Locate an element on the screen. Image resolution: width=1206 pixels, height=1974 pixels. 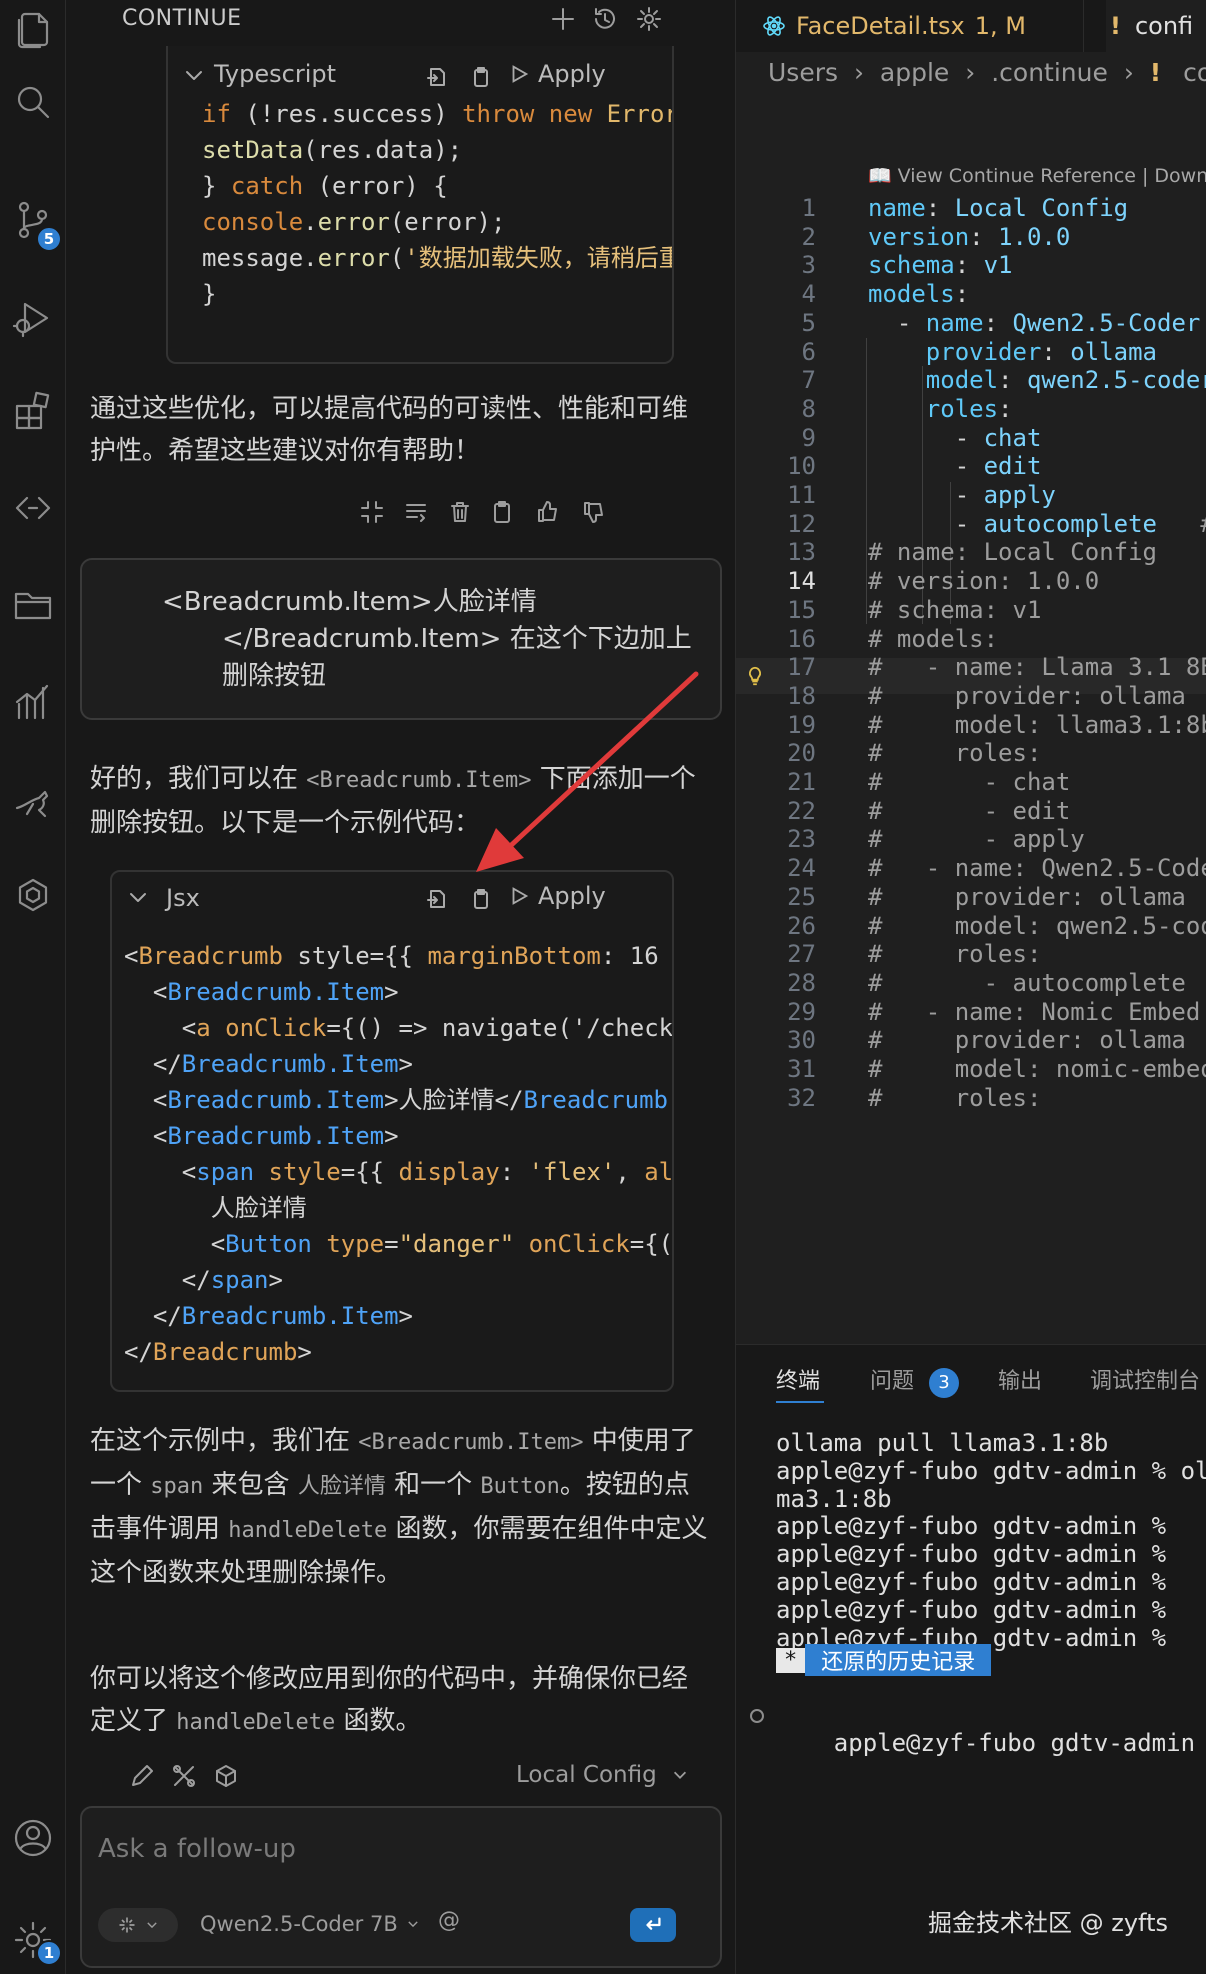
tab-output: 输出 is located at coordinates (1020, 1379).